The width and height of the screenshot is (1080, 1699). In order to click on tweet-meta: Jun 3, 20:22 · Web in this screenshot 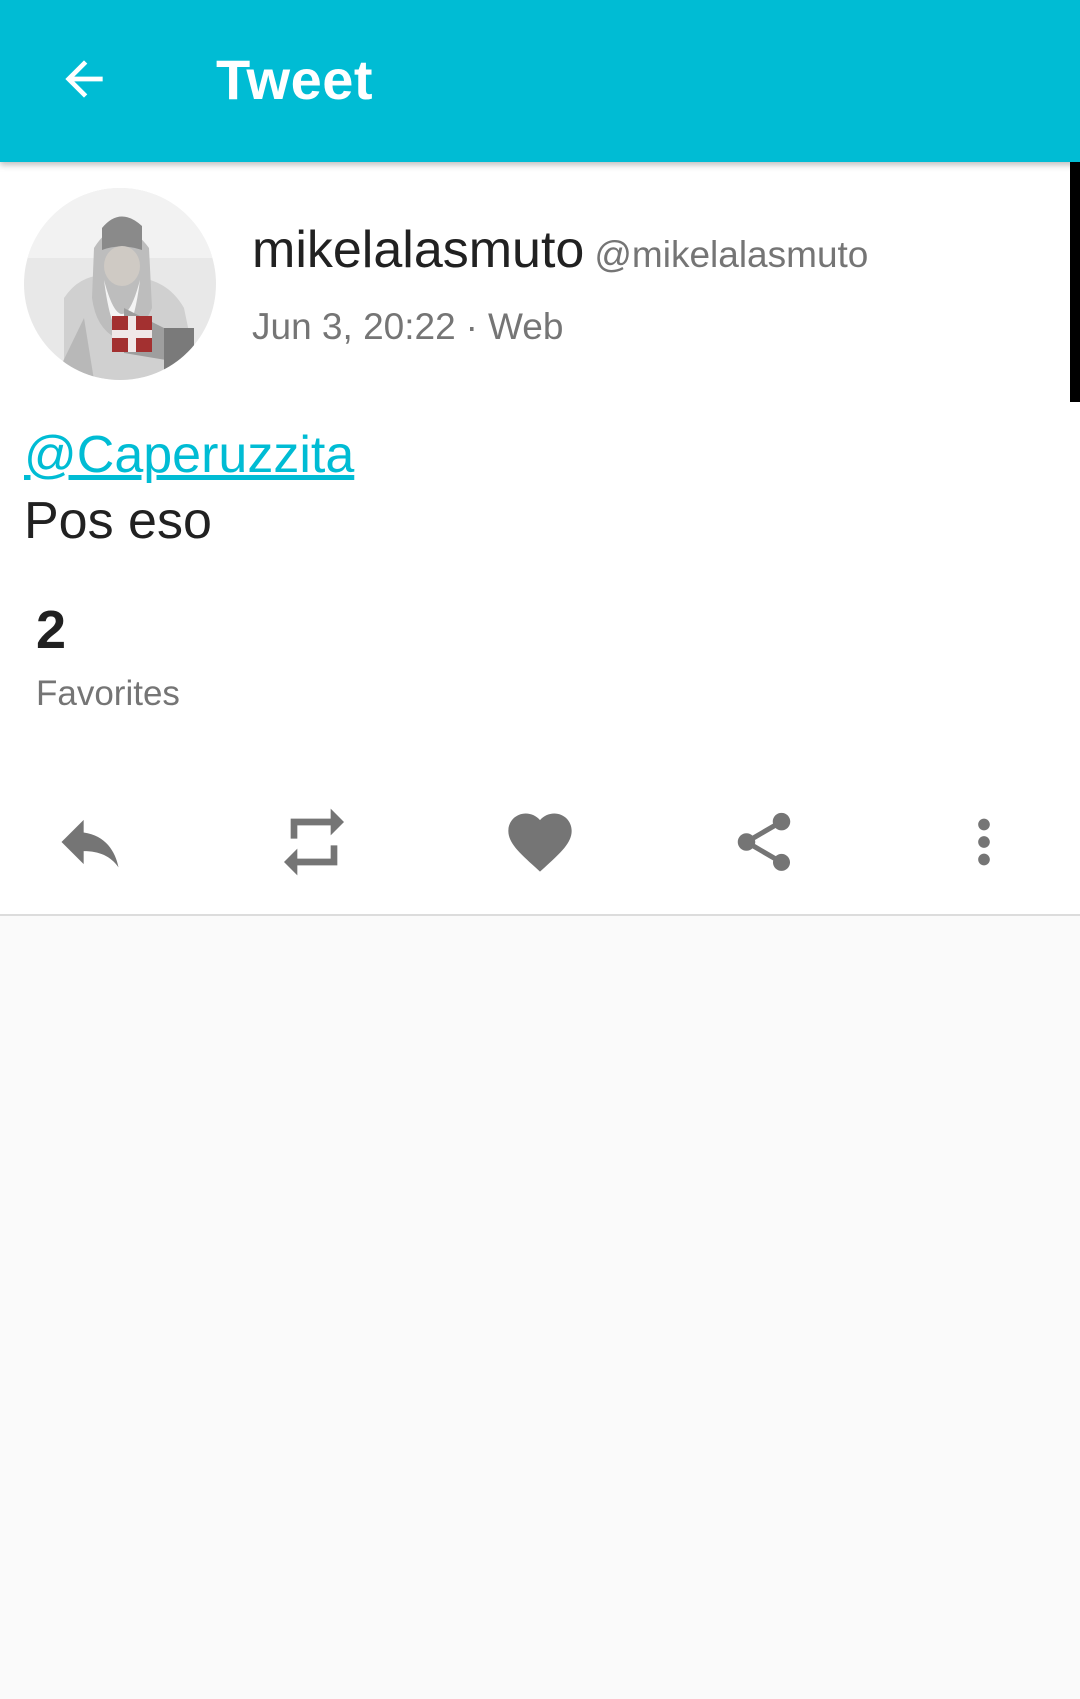, I will do `click(407, 327)`.